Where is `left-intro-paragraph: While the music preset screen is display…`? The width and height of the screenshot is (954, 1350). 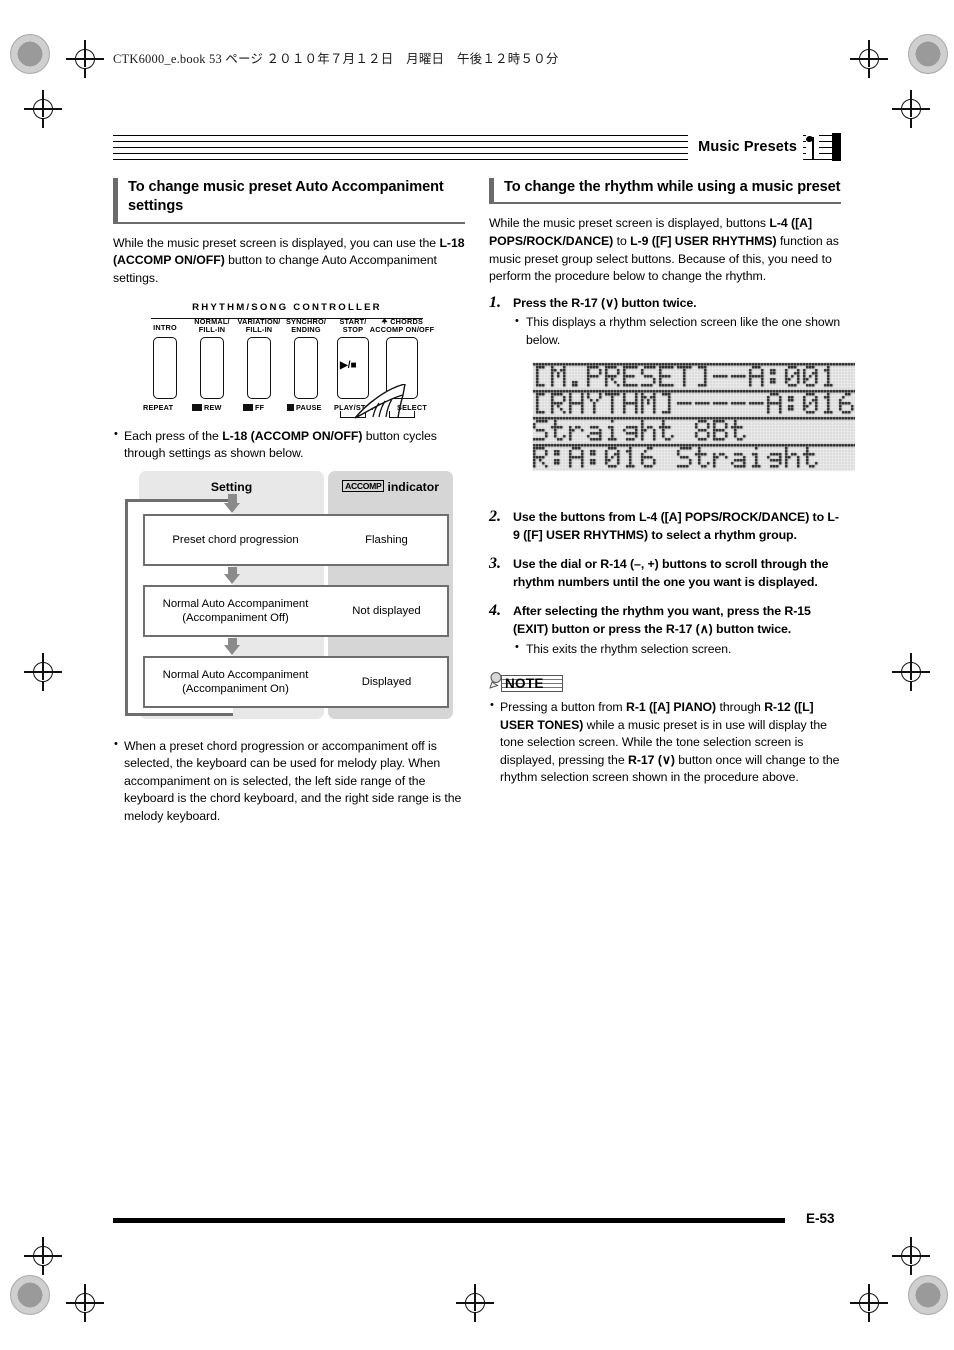
left-intro-paragraph: While the music preset screen is display… is located at coordinates (289, 261).